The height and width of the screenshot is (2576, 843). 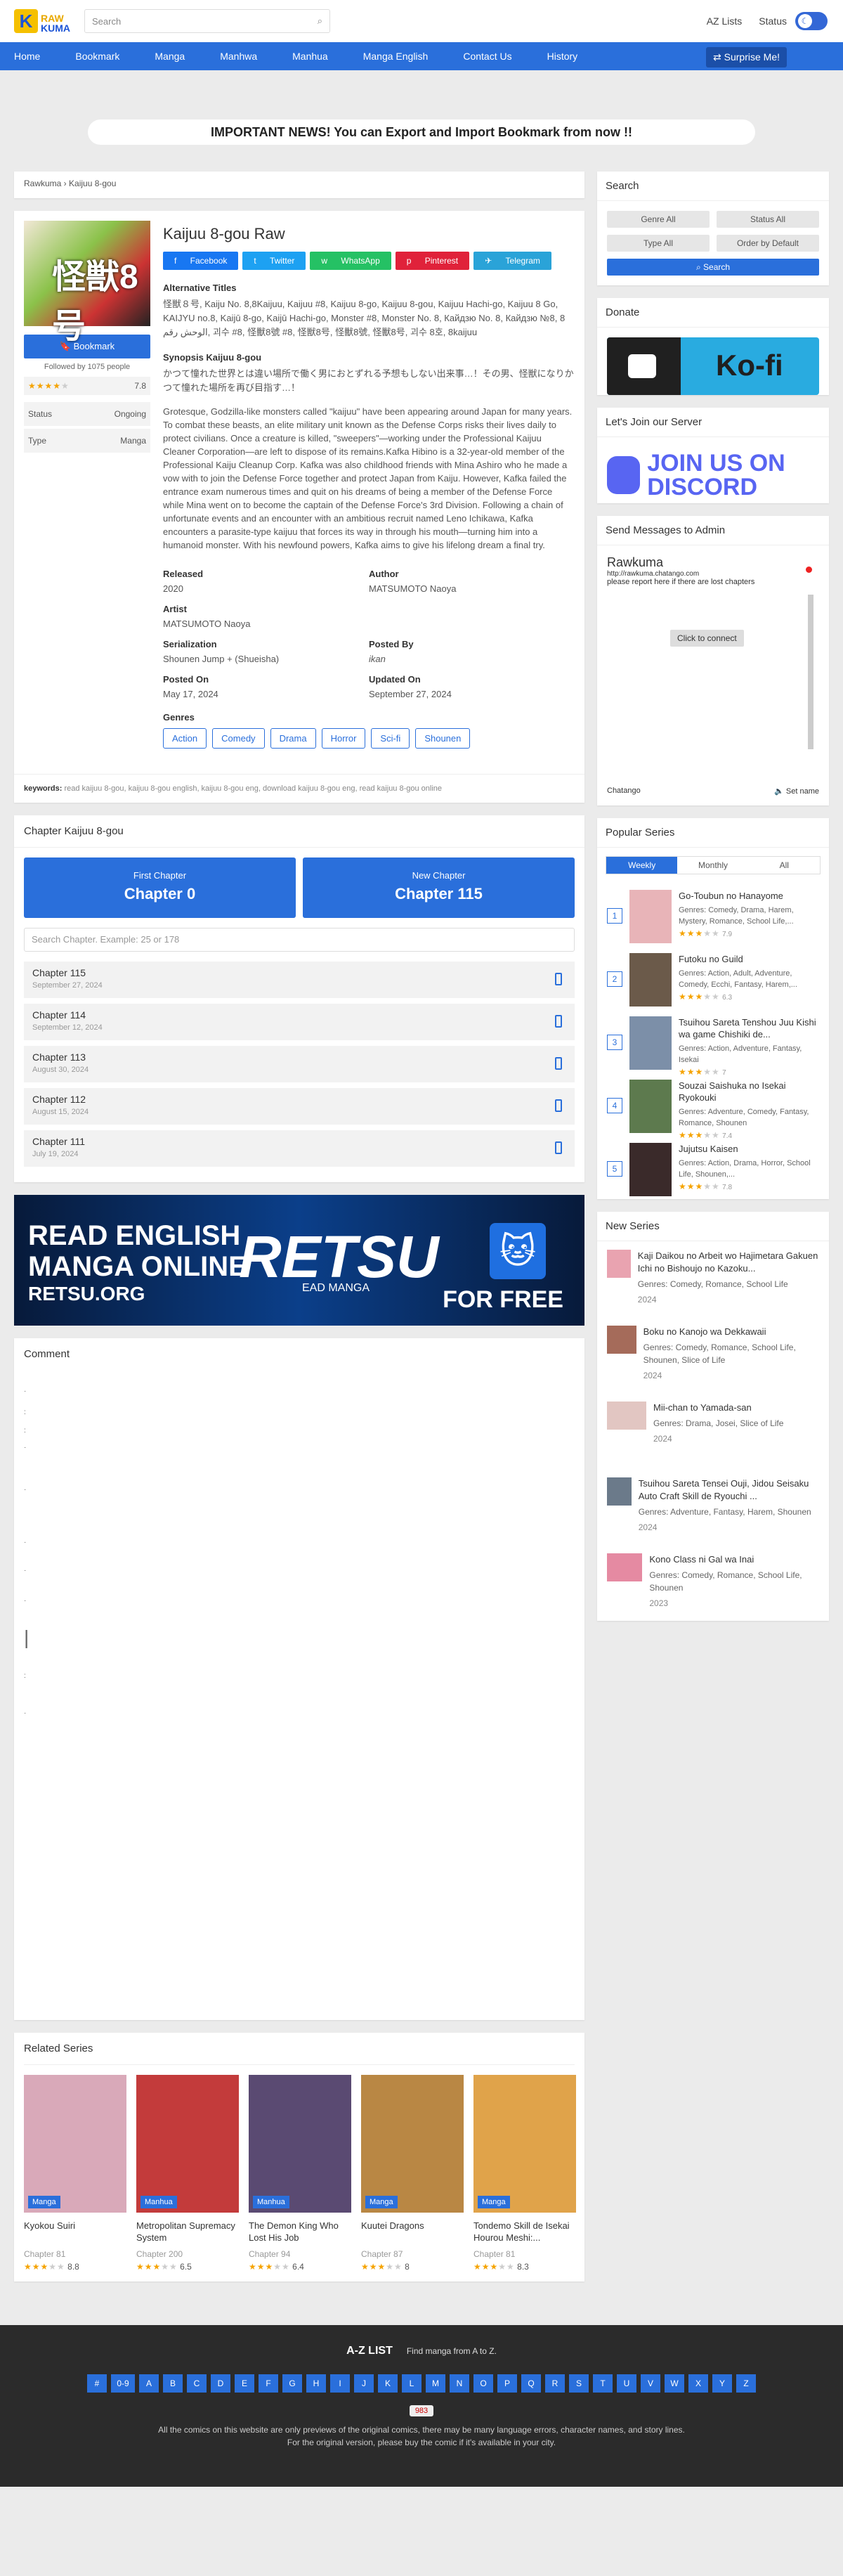 What do you see at coordinates (746, 2383) in the screenshot?
I see `az-letter-link: Z` at bounding box center [746, 2383].